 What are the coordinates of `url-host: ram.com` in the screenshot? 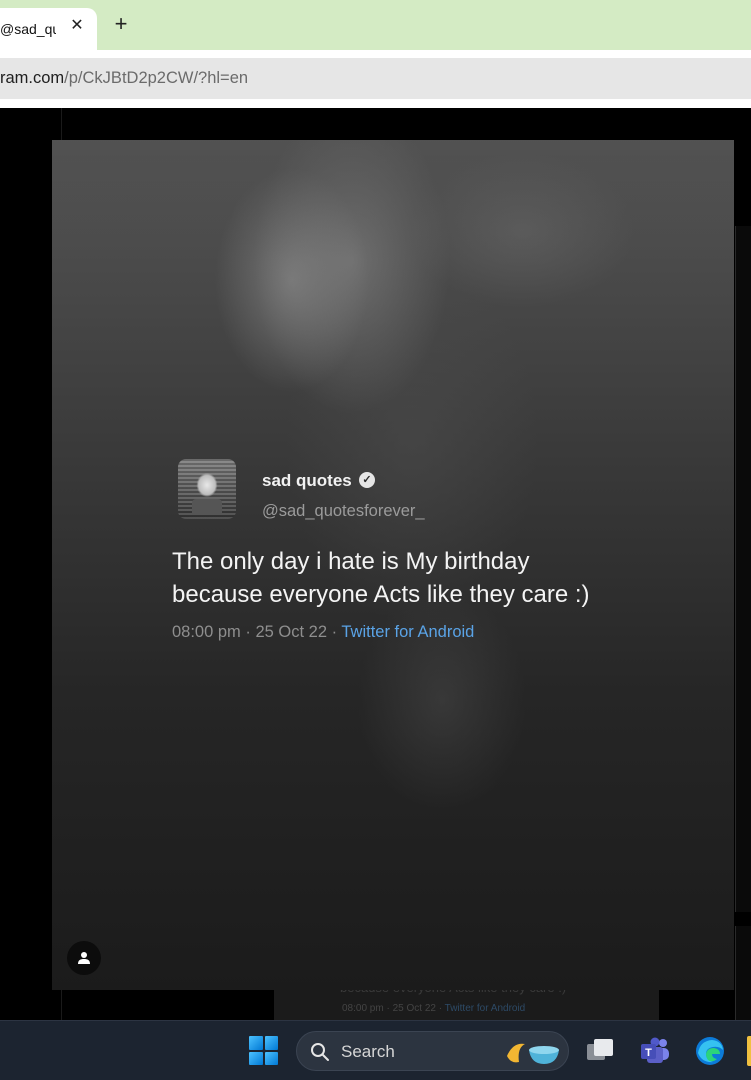 It's located at (32, 78).